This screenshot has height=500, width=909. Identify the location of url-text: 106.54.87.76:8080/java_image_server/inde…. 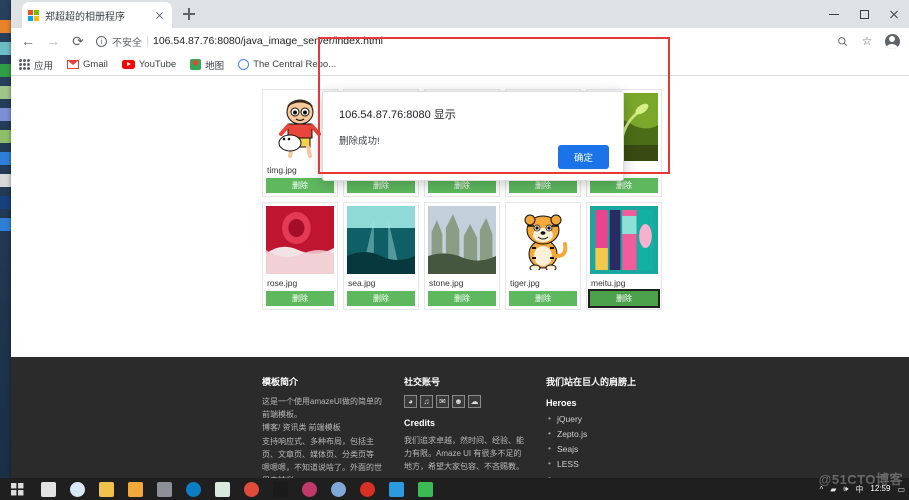
(268, 41).